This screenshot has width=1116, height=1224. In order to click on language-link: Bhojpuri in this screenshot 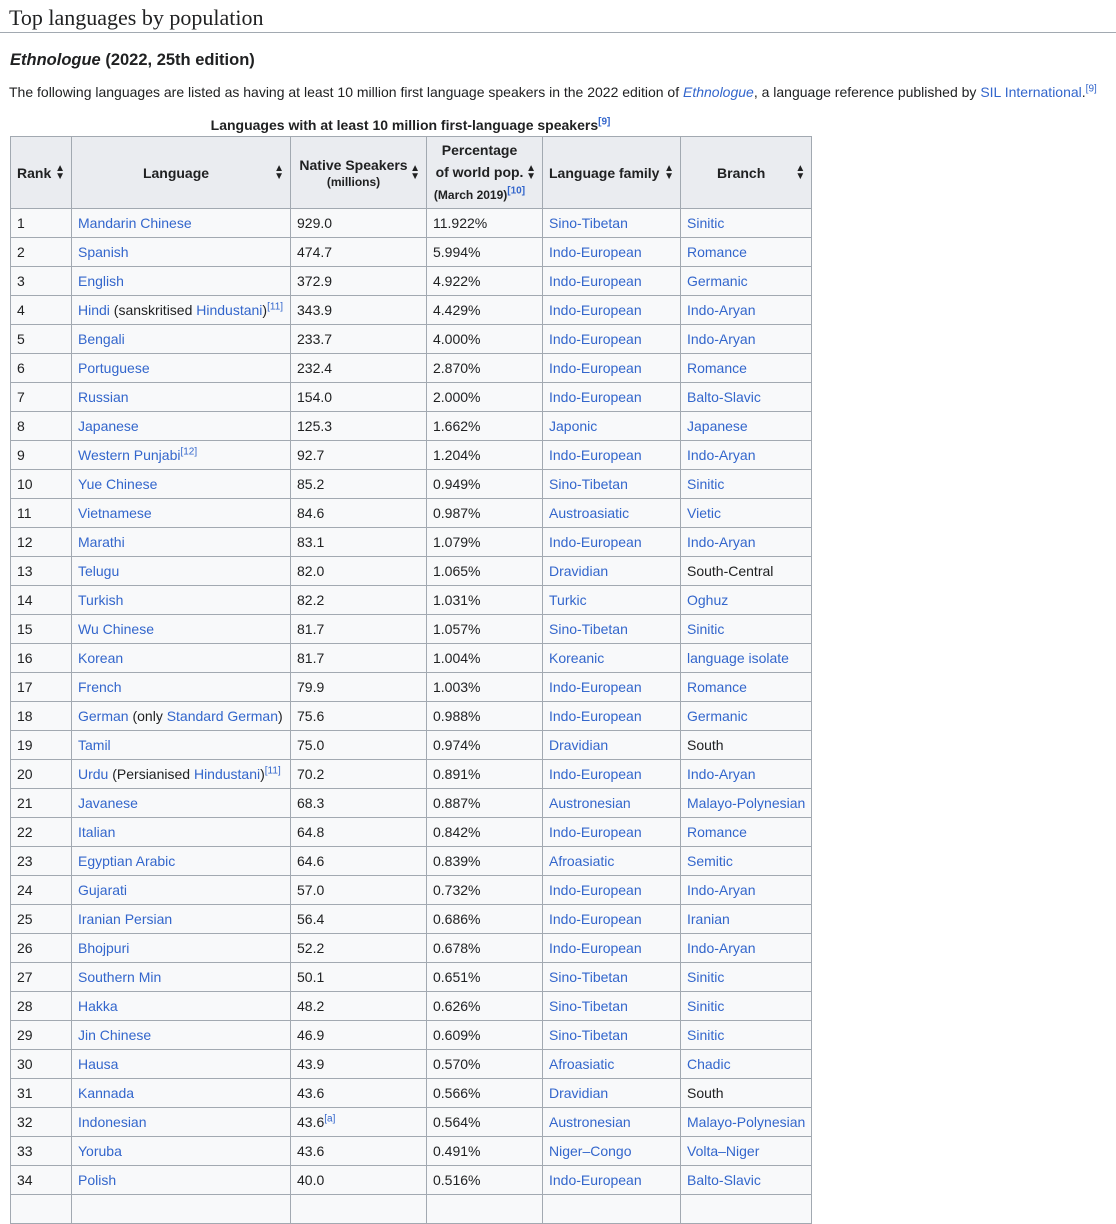, I will do `click(103, 948)`.